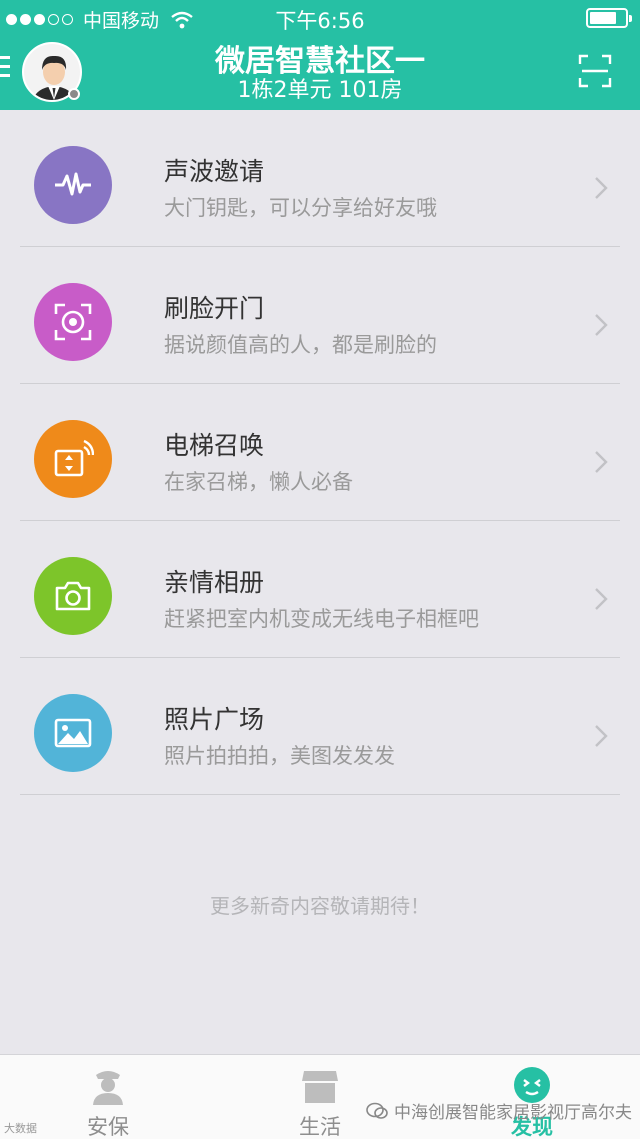  I want to click on list-item-photo-plaza: 照片广场 照片拍拍拍，美图发发发, so click(320, 726).